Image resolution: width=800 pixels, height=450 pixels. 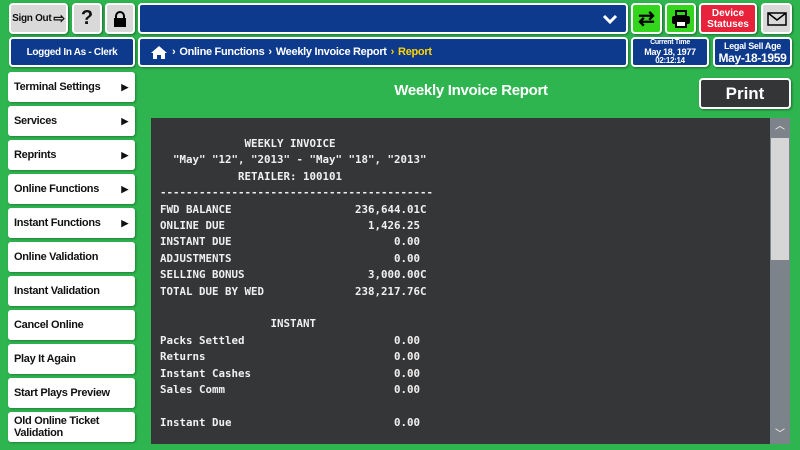 I want to click on lock-icon, so click(x=120, y=18).